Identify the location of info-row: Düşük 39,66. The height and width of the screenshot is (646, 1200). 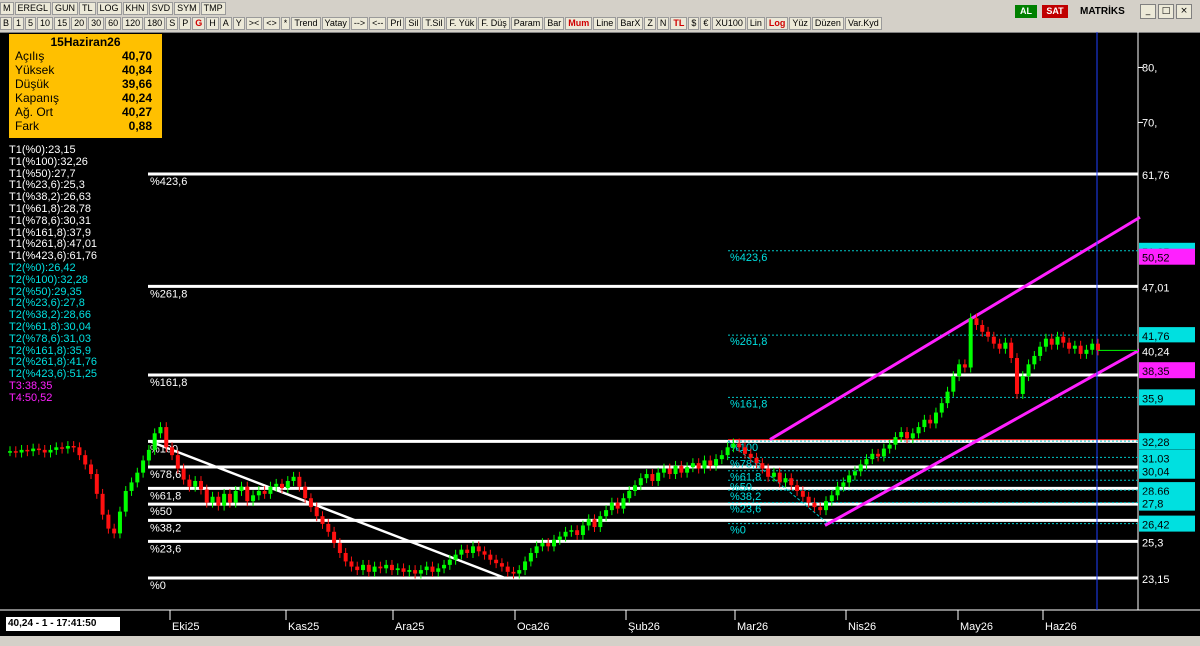
(85, 84).